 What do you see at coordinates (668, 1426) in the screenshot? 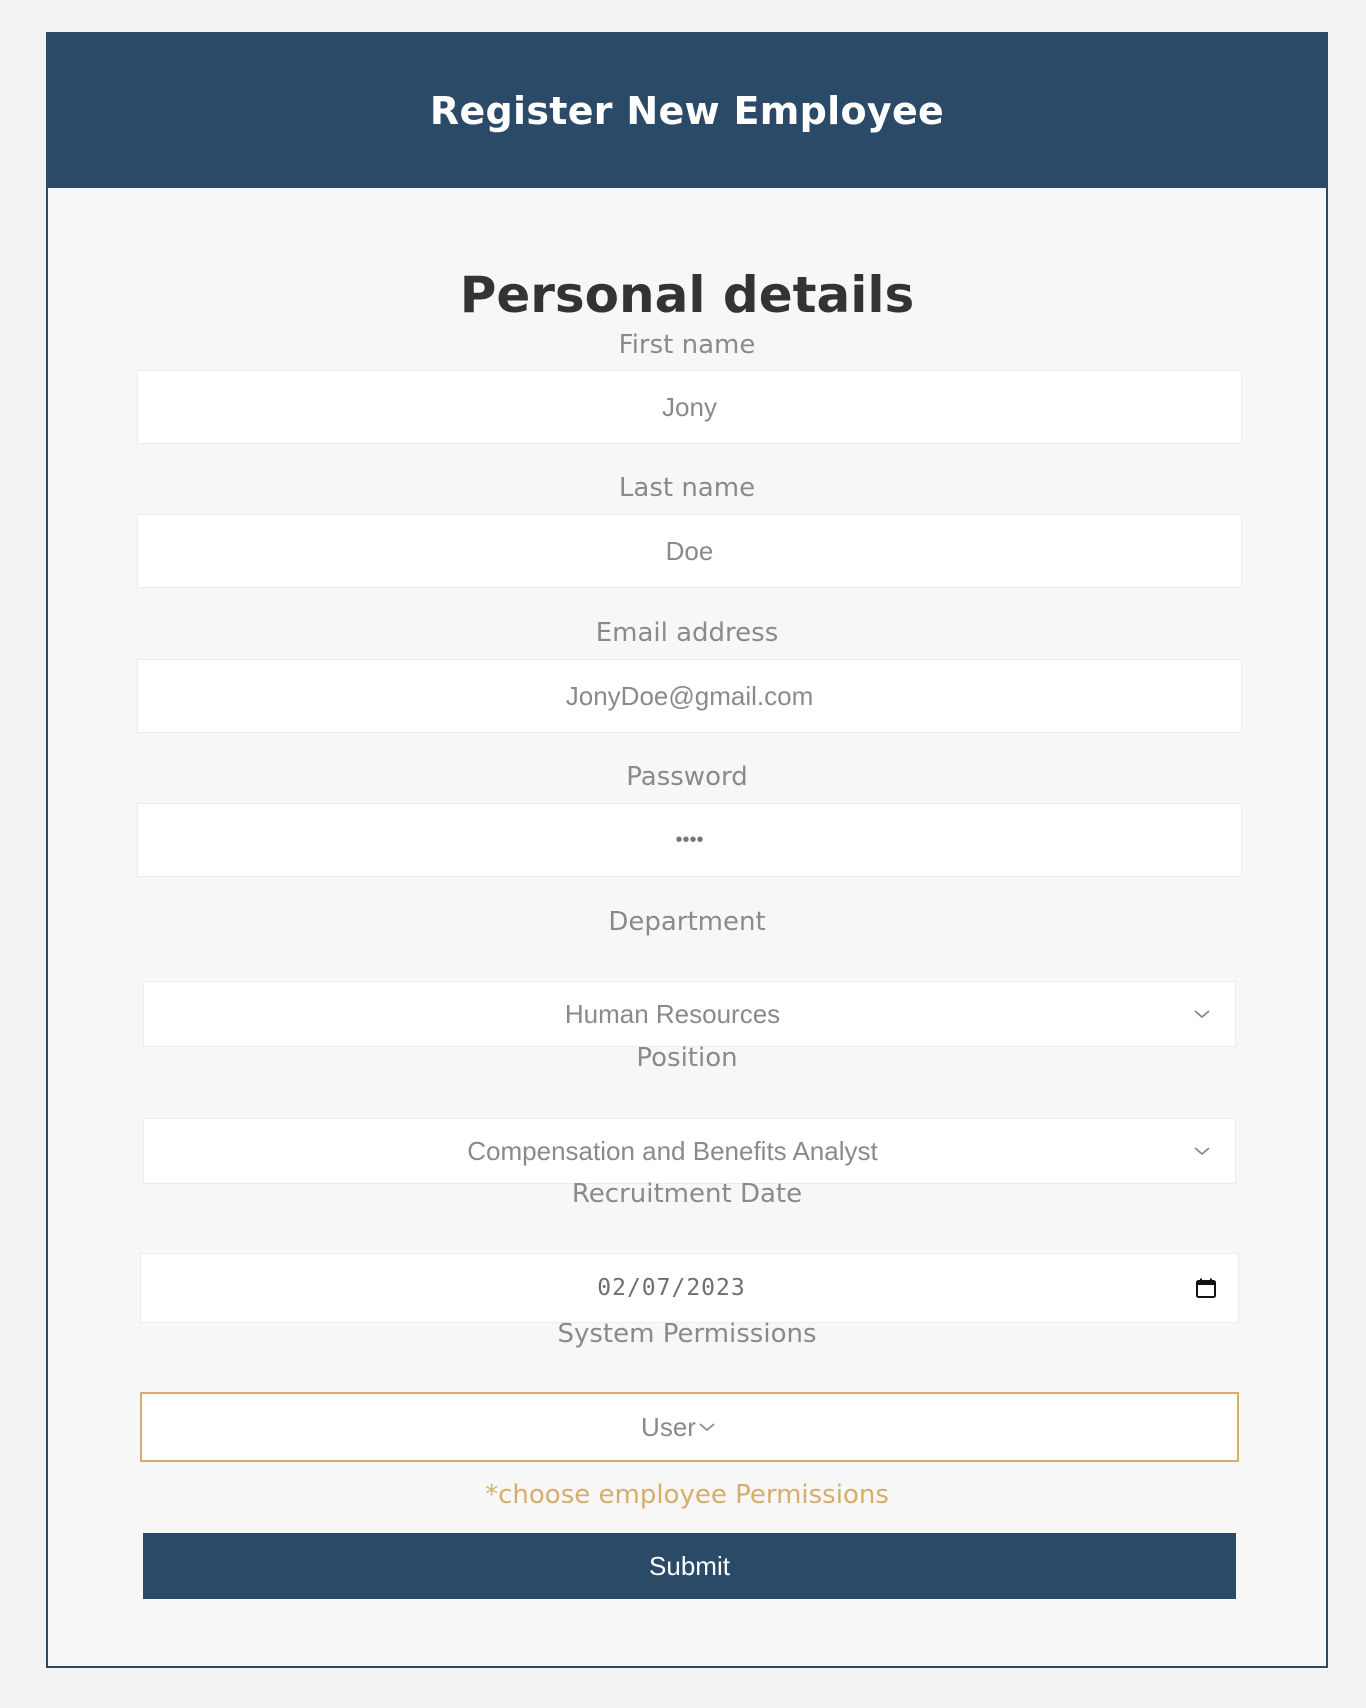
I see `permissions-selected-value: User` at bounding box center [668, 1426].